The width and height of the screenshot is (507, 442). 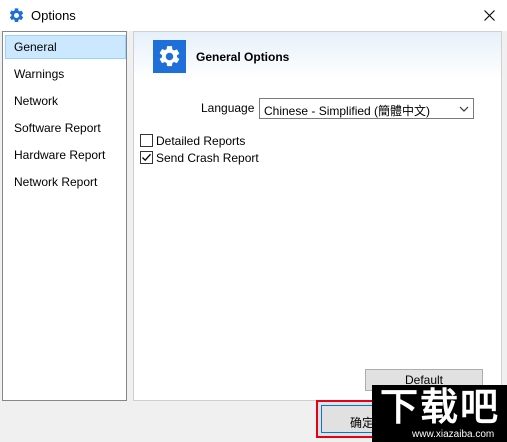 I want to click on sidebar-item-label: Warnings, so click(x=39, y=74).